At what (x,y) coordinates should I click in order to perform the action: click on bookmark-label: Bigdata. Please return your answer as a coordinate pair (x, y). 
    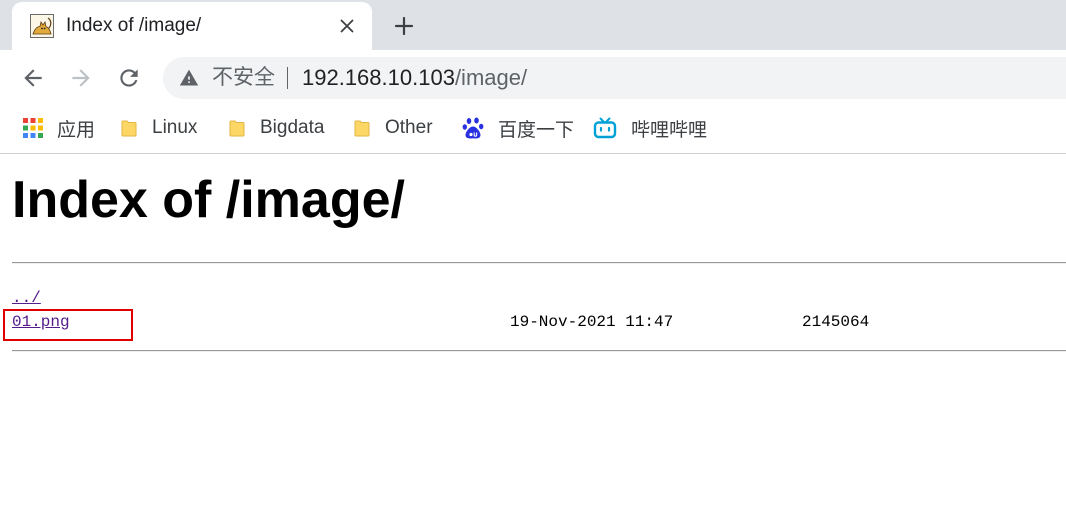
    Looking at the image, I should click on (292, 127).